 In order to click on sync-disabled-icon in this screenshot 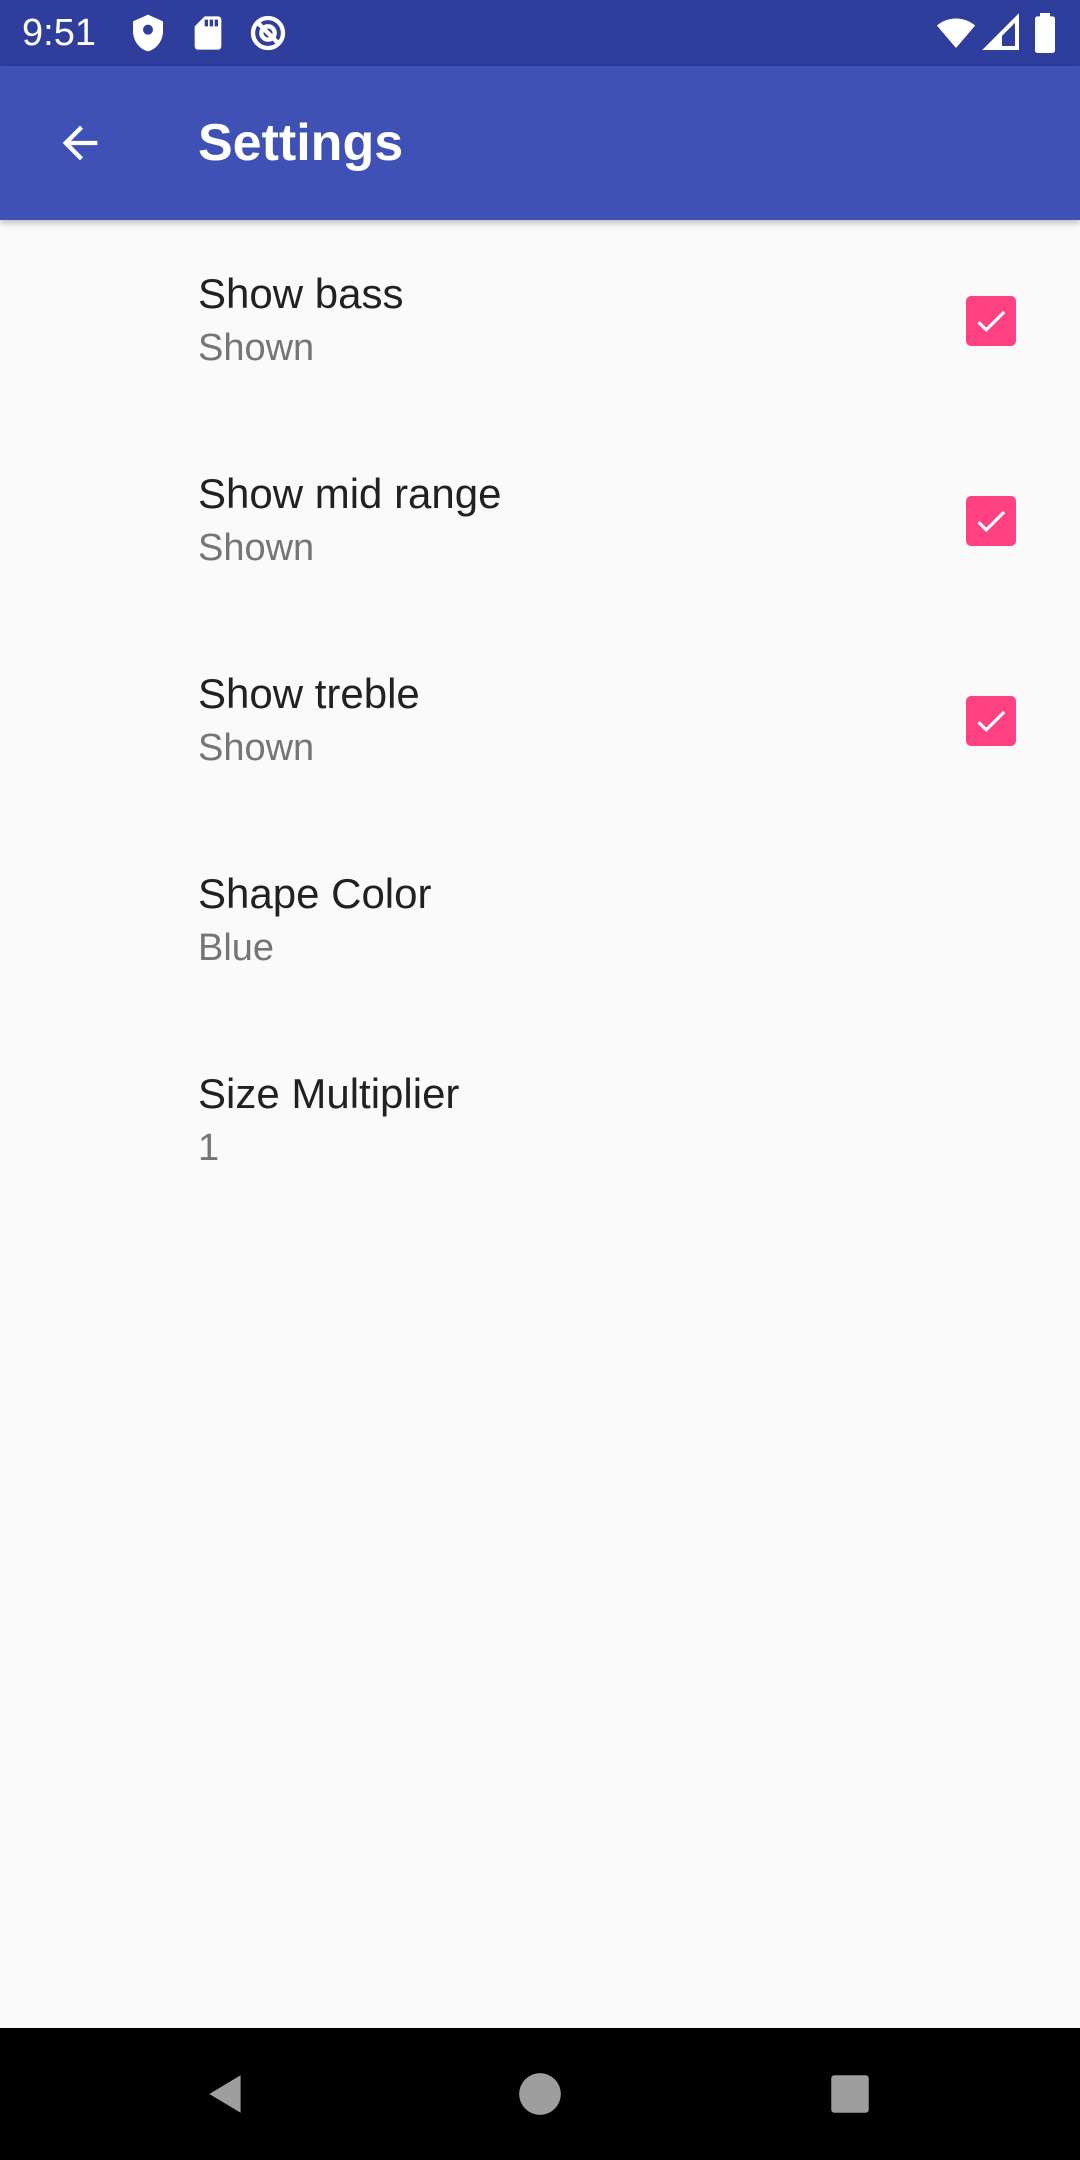, I will do `click(268, 33)`.